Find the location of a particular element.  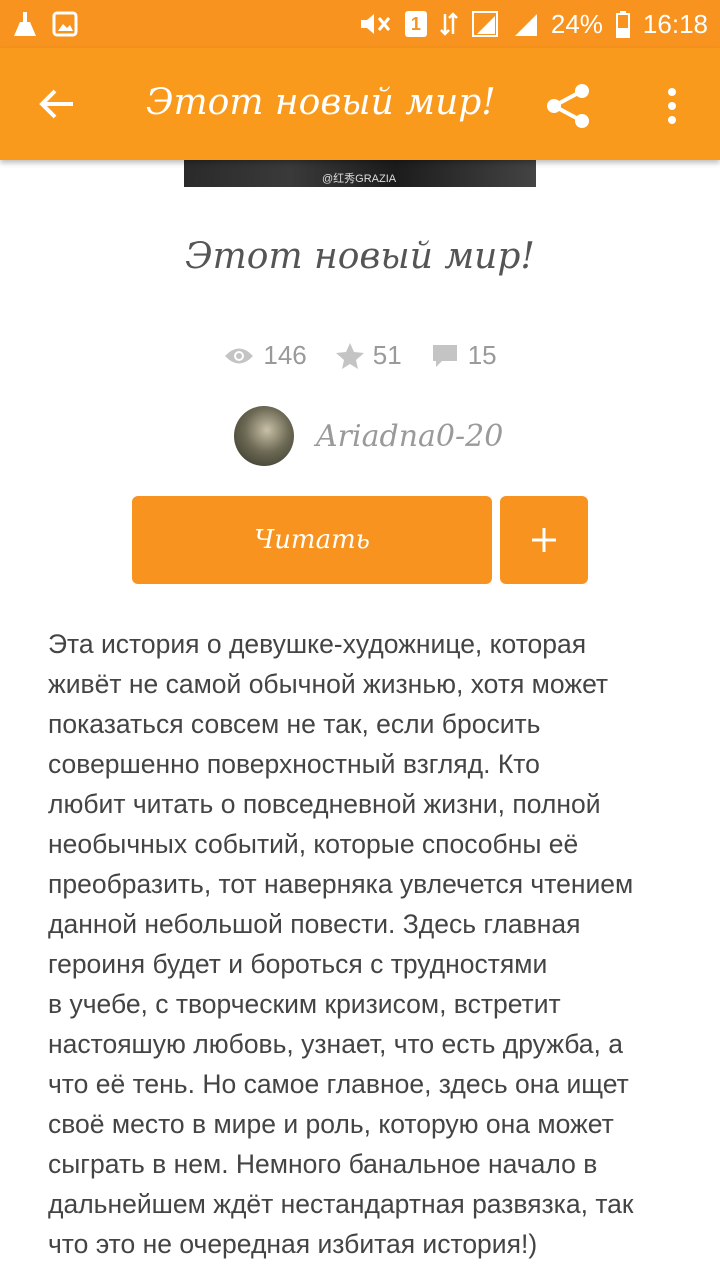

plus-icon is located at coordinates (544, 540).